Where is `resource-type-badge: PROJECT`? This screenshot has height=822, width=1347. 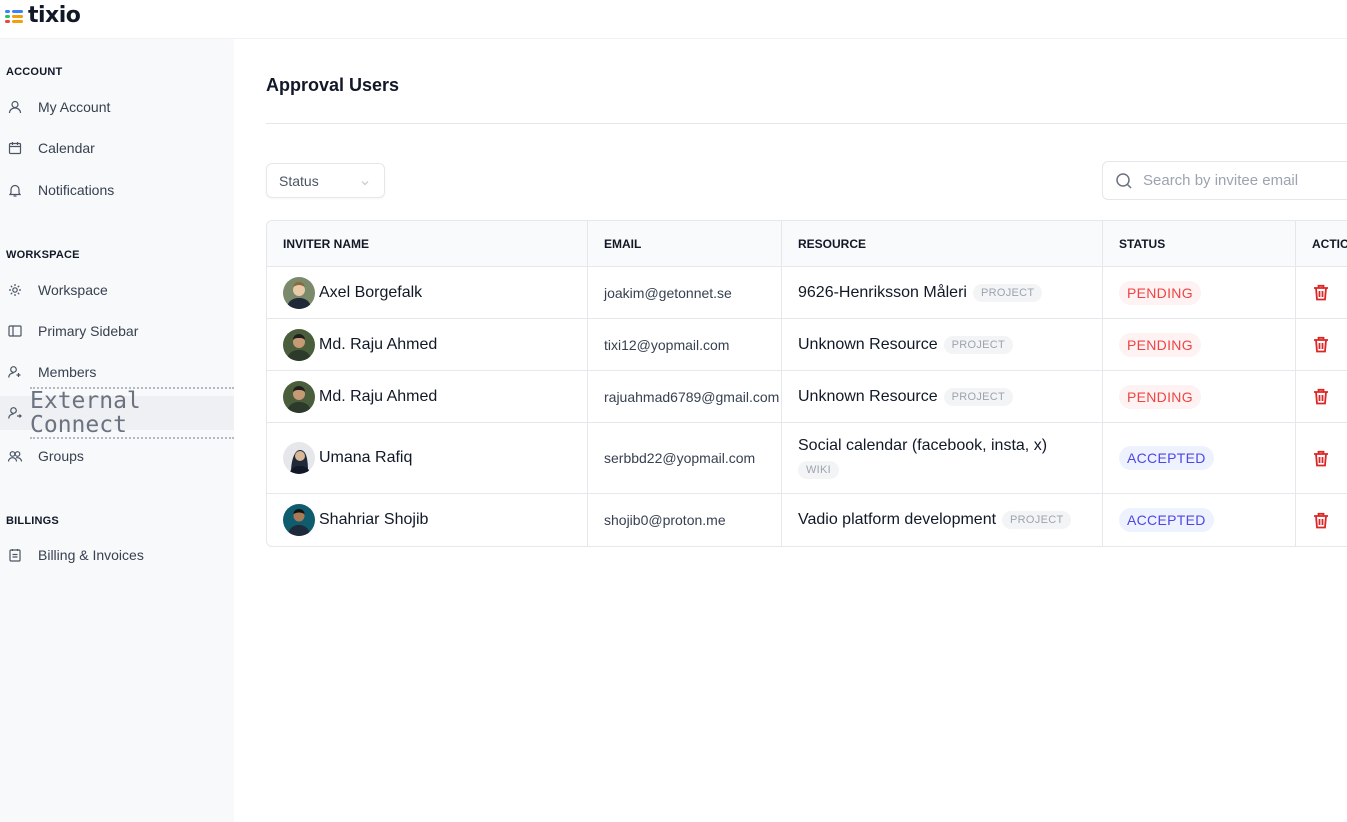
resource-type-badge: PROJECT is located at coordinates (978, 396).